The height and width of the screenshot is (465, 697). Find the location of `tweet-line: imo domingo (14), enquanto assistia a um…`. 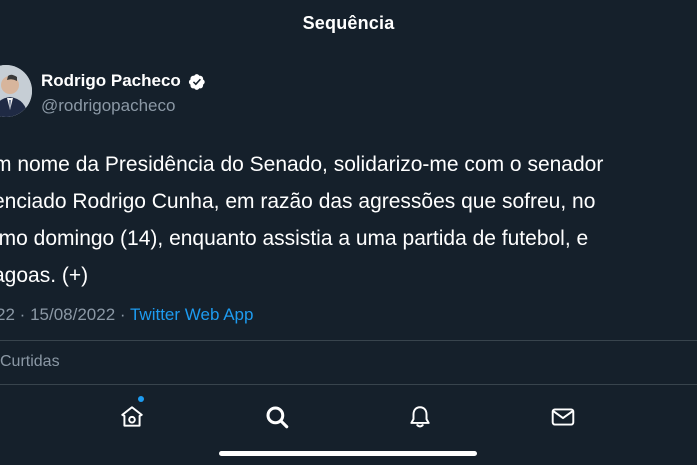

tweet-line: imo domingo (14), enquanto assistia a um… is located at coordinates (294, 238).